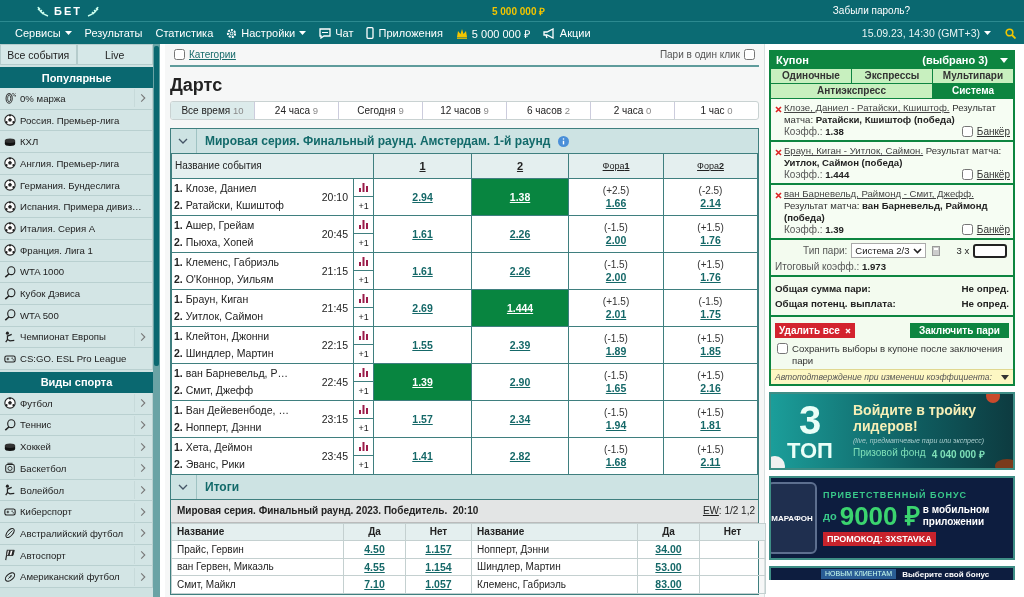  Describe the element at coordinates (520, 307) in the screenshot. I see `odds-cell: 1.444` at that location.